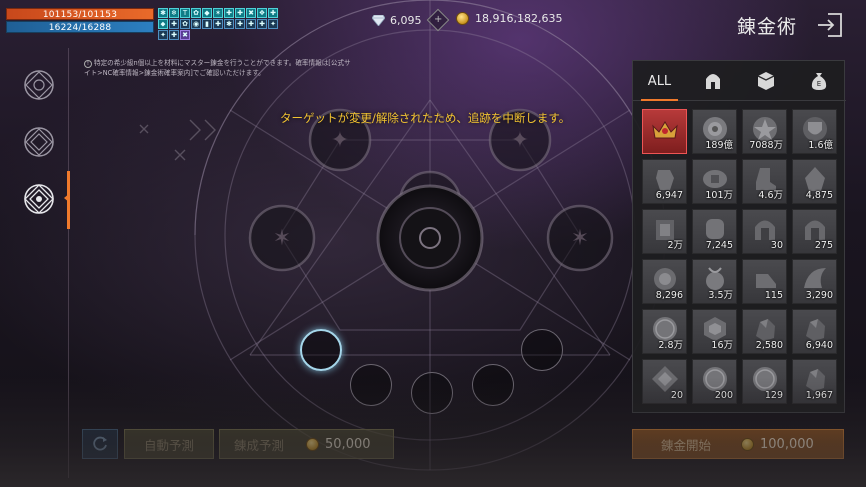  Describe the element at coordinates (764, 331) in the screenshot. I see `inventory-item: 2,580` at that location.